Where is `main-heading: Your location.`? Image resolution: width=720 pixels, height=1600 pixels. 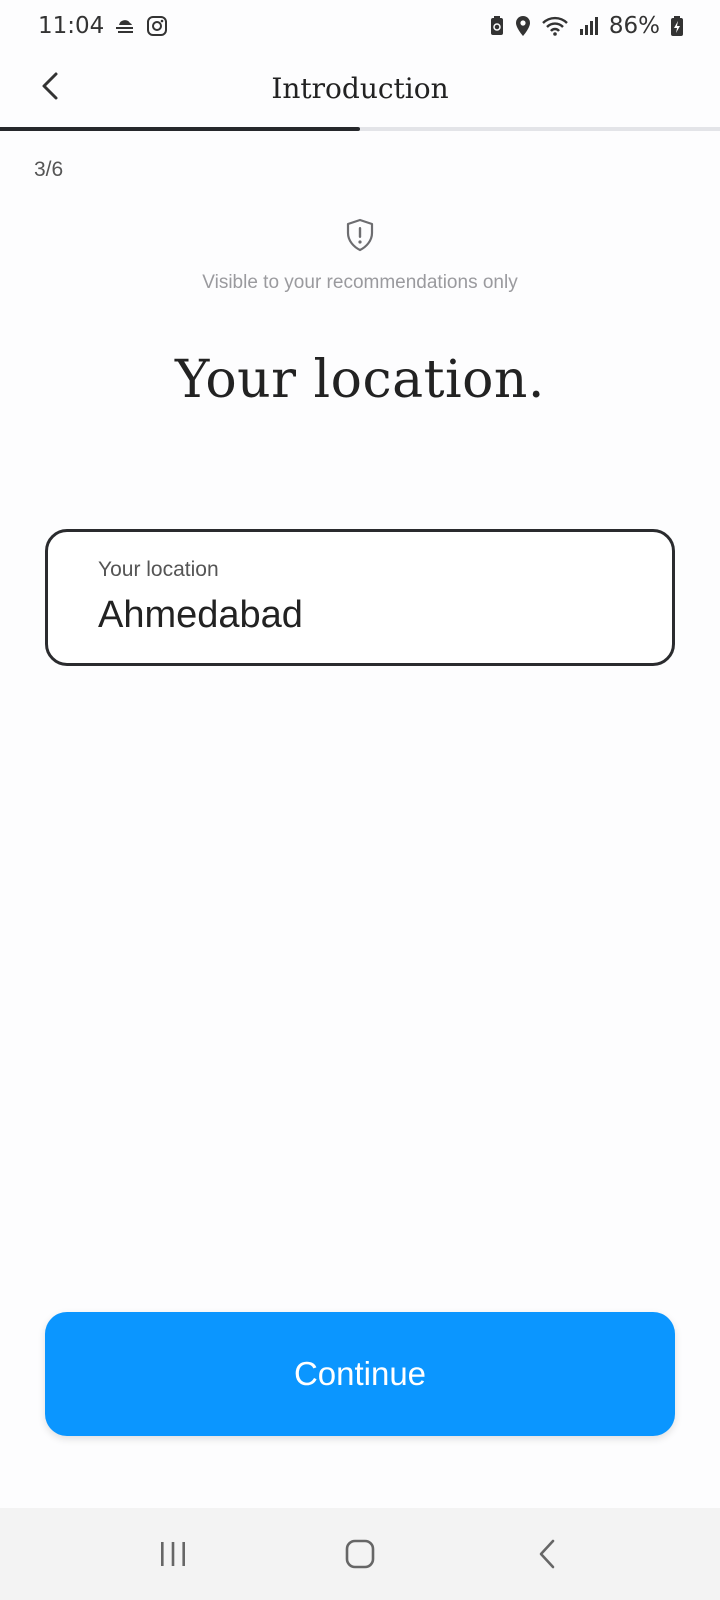
main-heading: Your location. is located at coordinates (360, 380).